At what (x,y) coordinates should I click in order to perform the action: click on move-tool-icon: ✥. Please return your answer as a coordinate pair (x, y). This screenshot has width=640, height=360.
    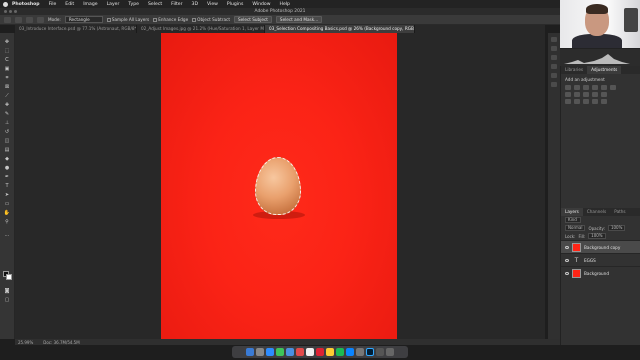
    Looking at the image, I should click on (7, 42).